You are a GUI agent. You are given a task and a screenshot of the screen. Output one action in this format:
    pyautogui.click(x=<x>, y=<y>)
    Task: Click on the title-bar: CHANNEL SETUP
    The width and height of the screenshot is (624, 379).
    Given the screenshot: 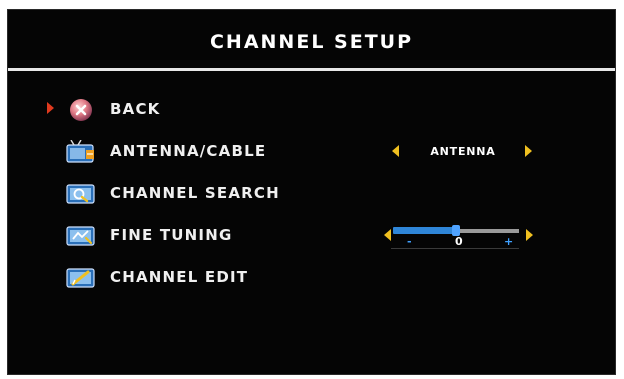 What is the action you would take?
    pyautogui.click(x=311, y=39)
    